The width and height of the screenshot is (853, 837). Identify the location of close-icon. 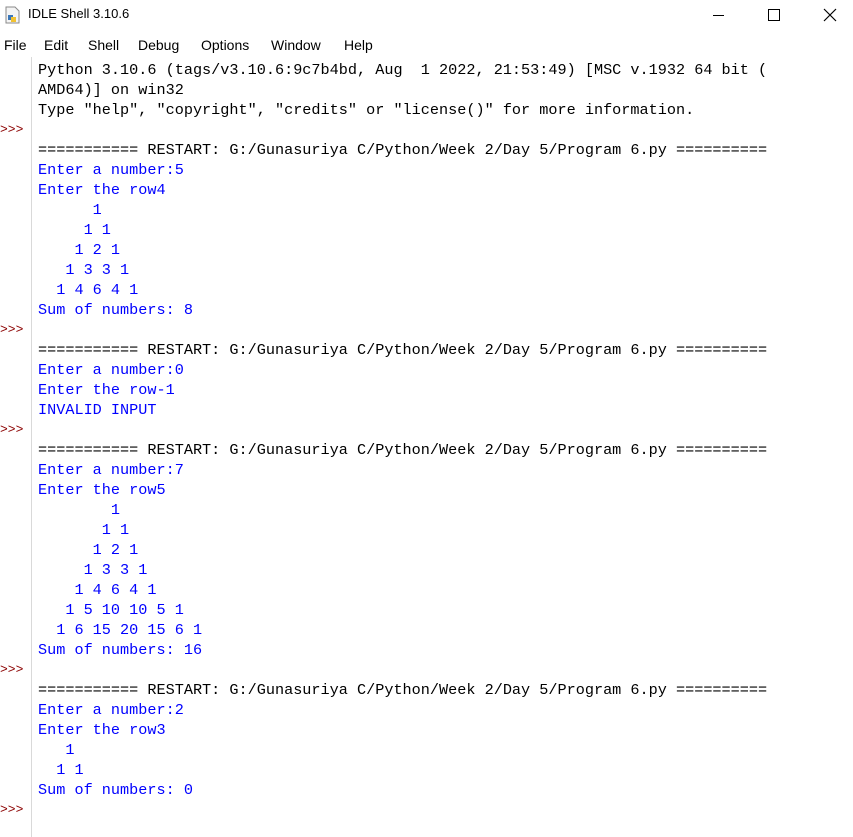
(830, 15).